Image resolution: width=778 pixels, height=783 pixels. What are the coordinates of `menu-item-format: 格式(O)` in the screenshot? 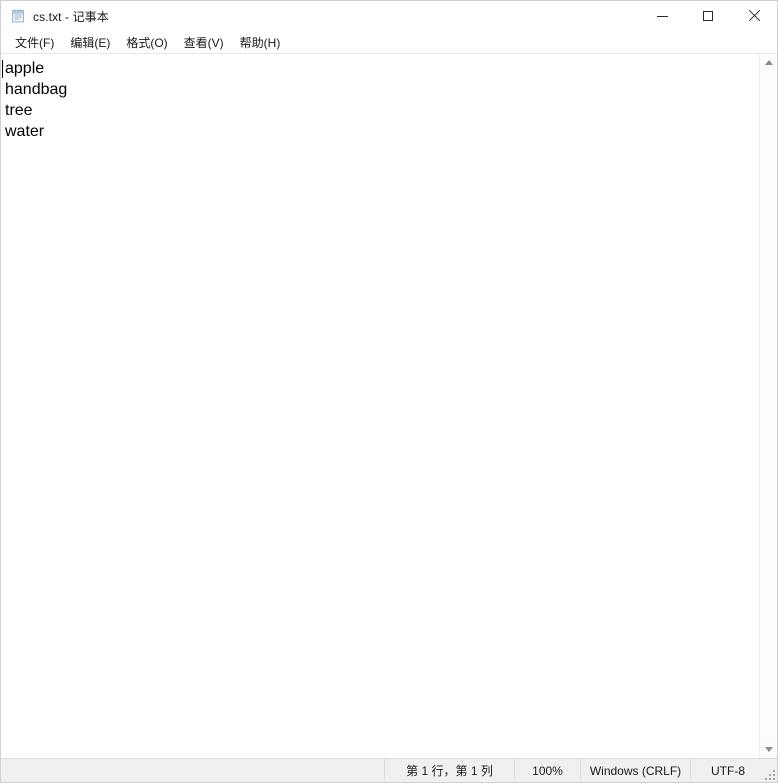 It's located at (146, 43).